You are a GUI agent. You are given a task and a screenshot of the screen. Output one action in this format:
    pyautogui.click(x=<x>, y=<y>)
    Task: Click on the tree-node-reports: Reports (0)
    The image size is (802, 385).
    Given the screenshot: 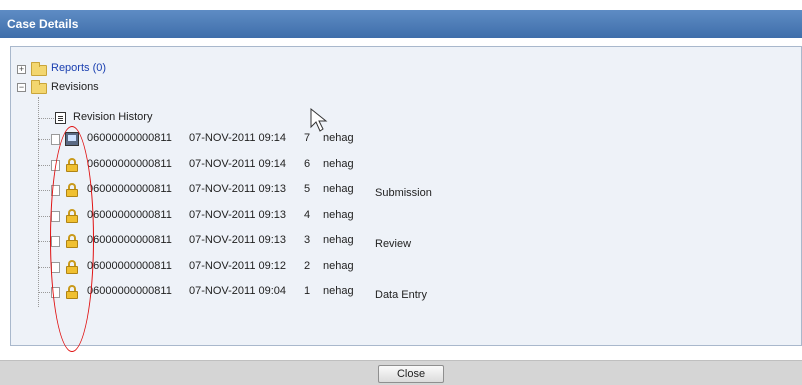 What is the action you would take?
    pyautogui.click(x=78, y=68)
    